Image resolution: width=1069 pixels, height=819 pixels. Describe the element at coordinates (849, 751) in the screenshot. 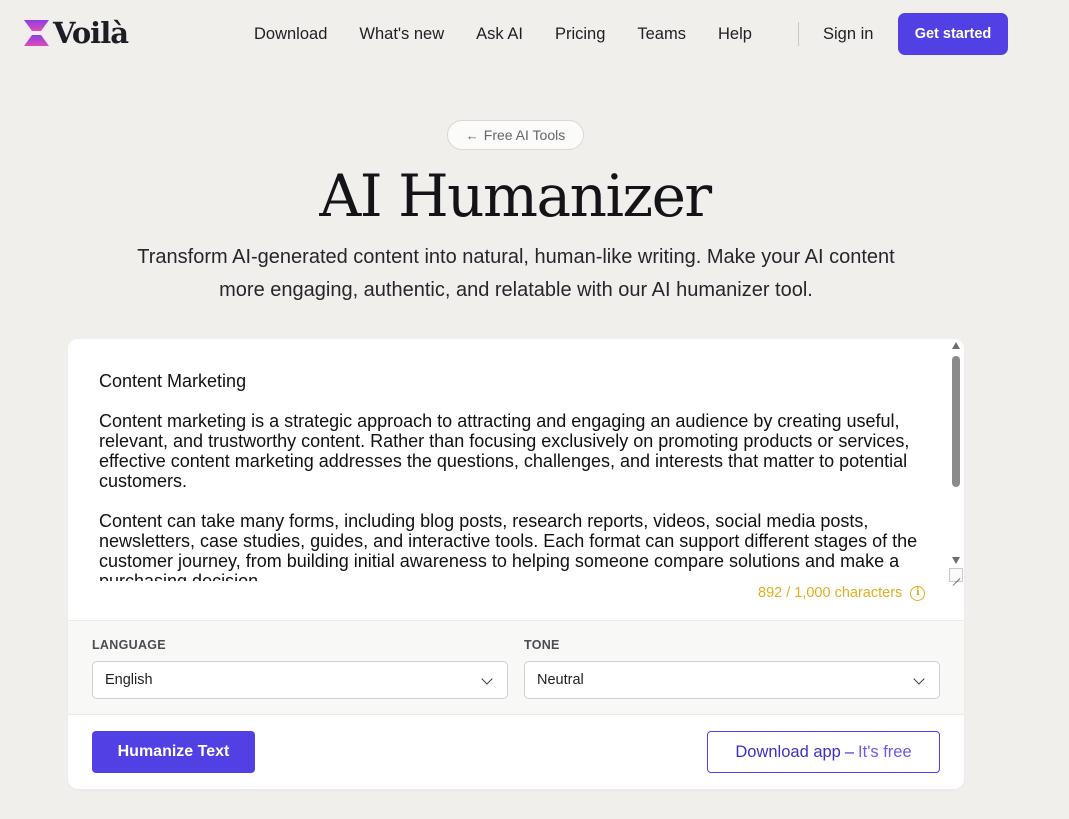

I see `download-dash: –` at that location.